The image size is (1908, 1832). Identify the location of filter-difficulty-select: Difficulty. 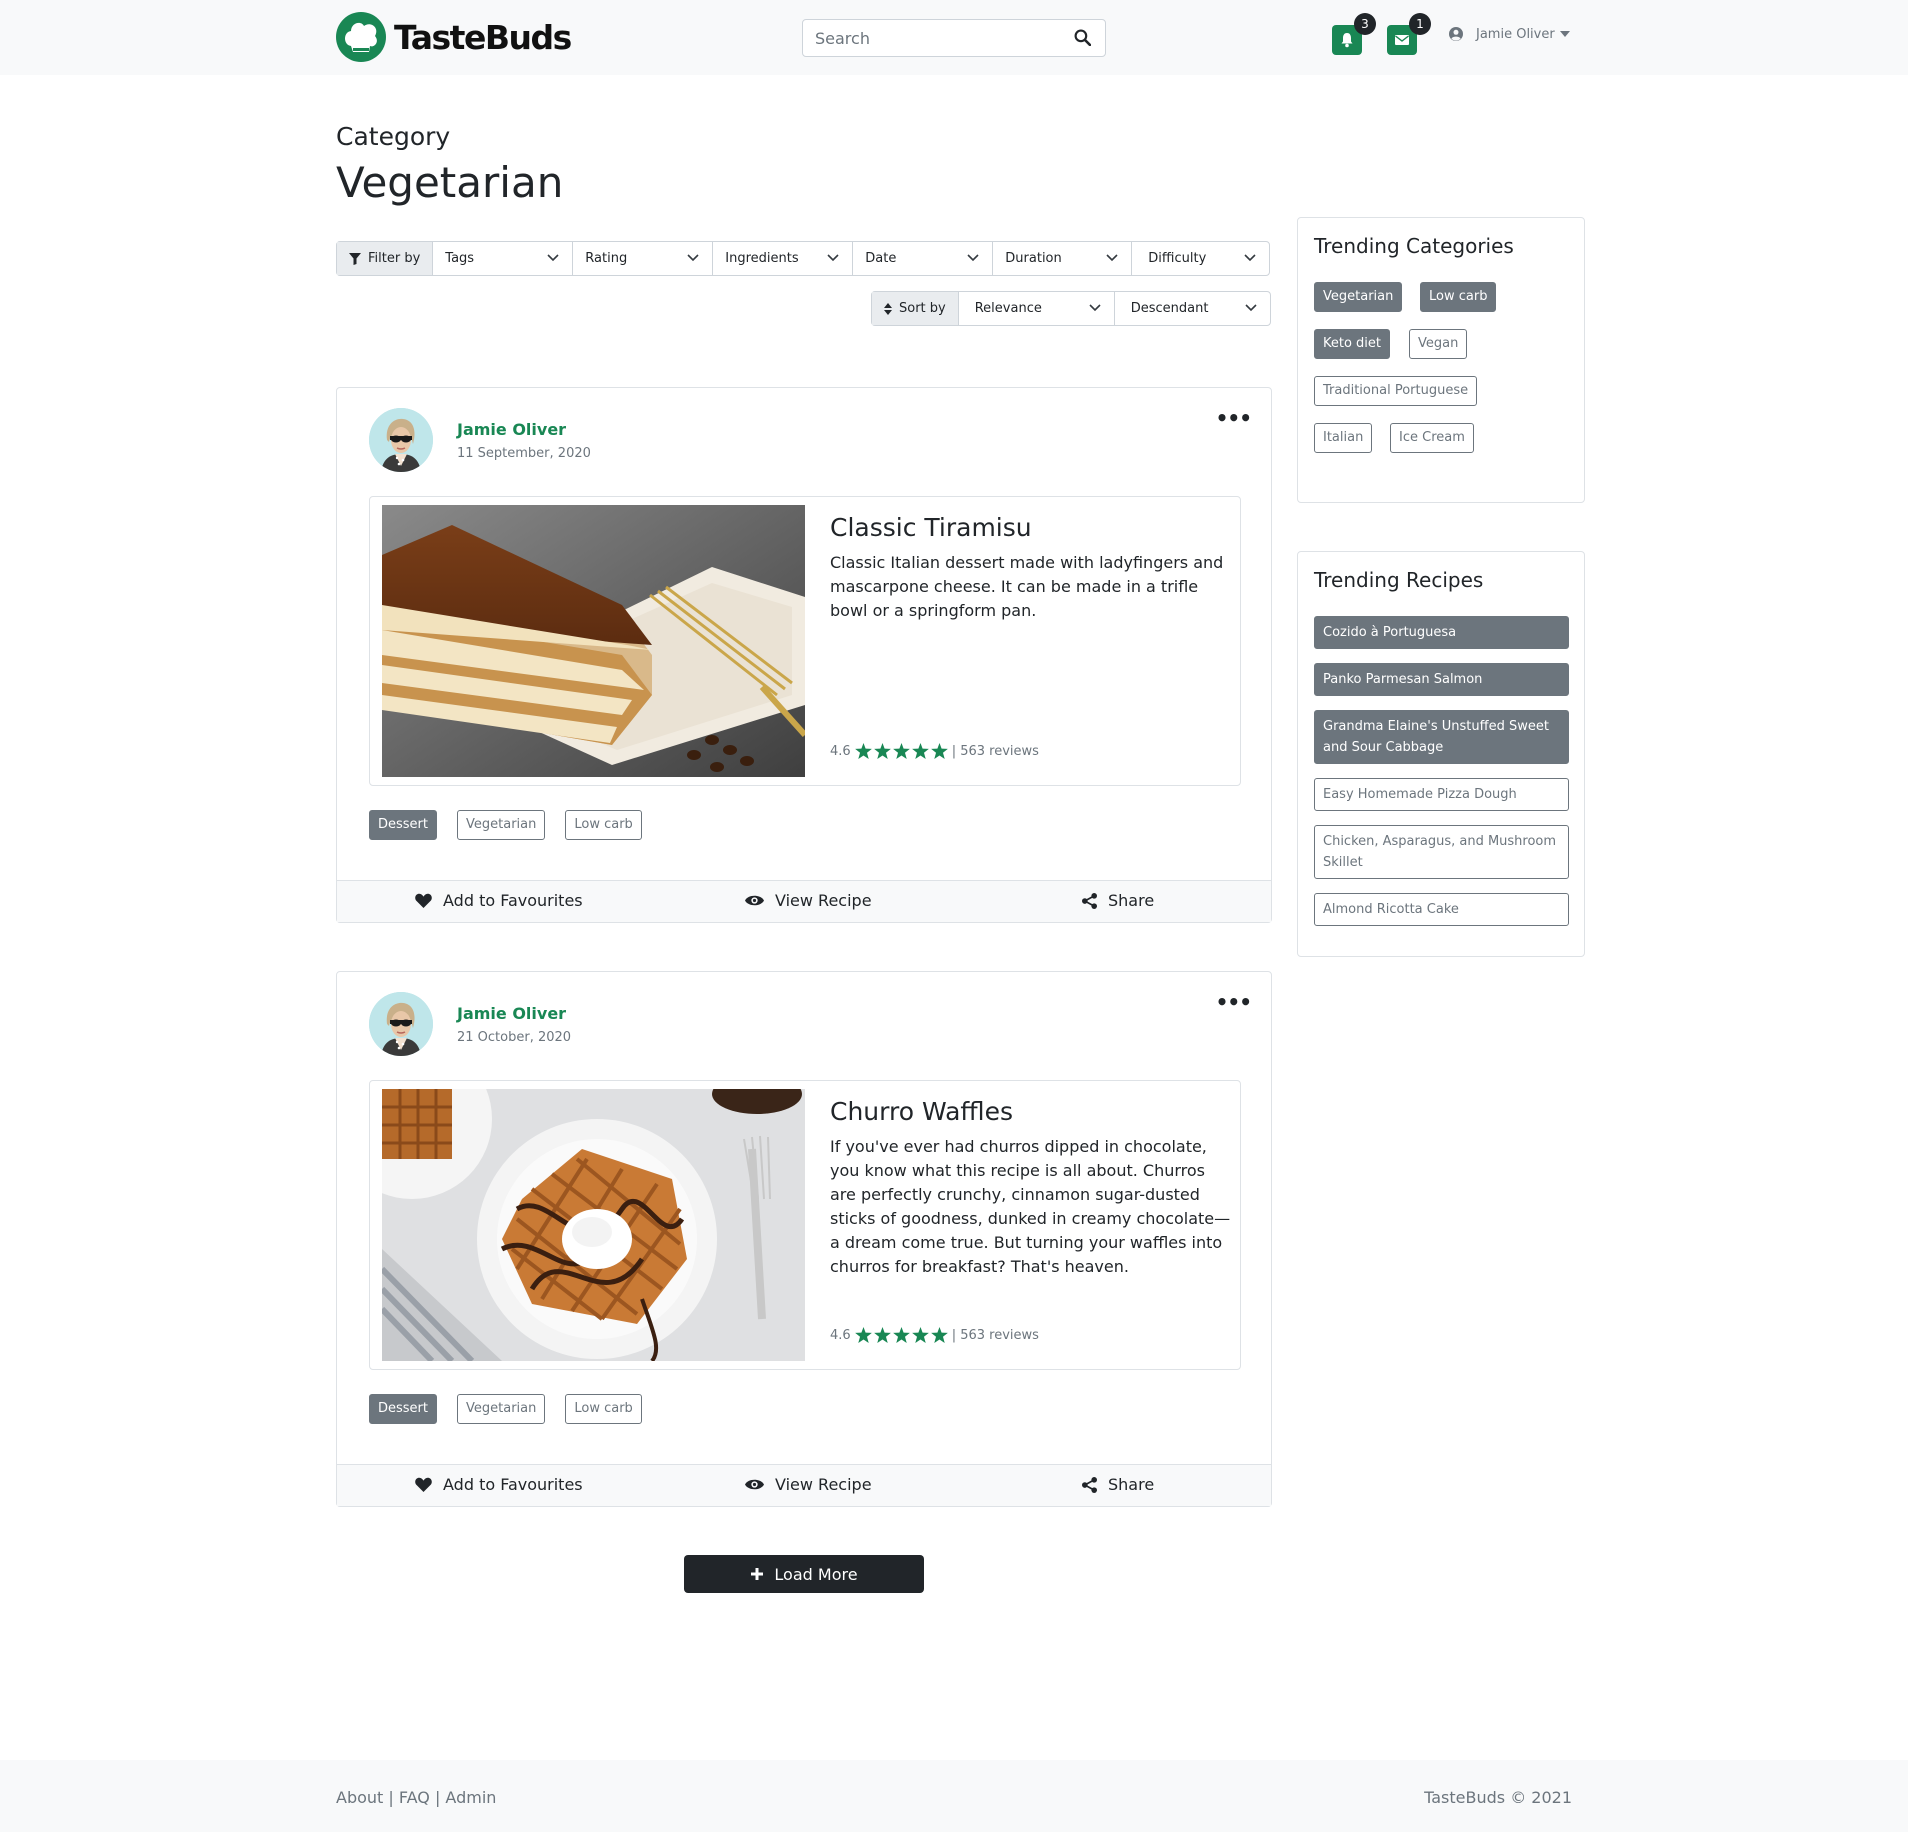
(1200, 258).